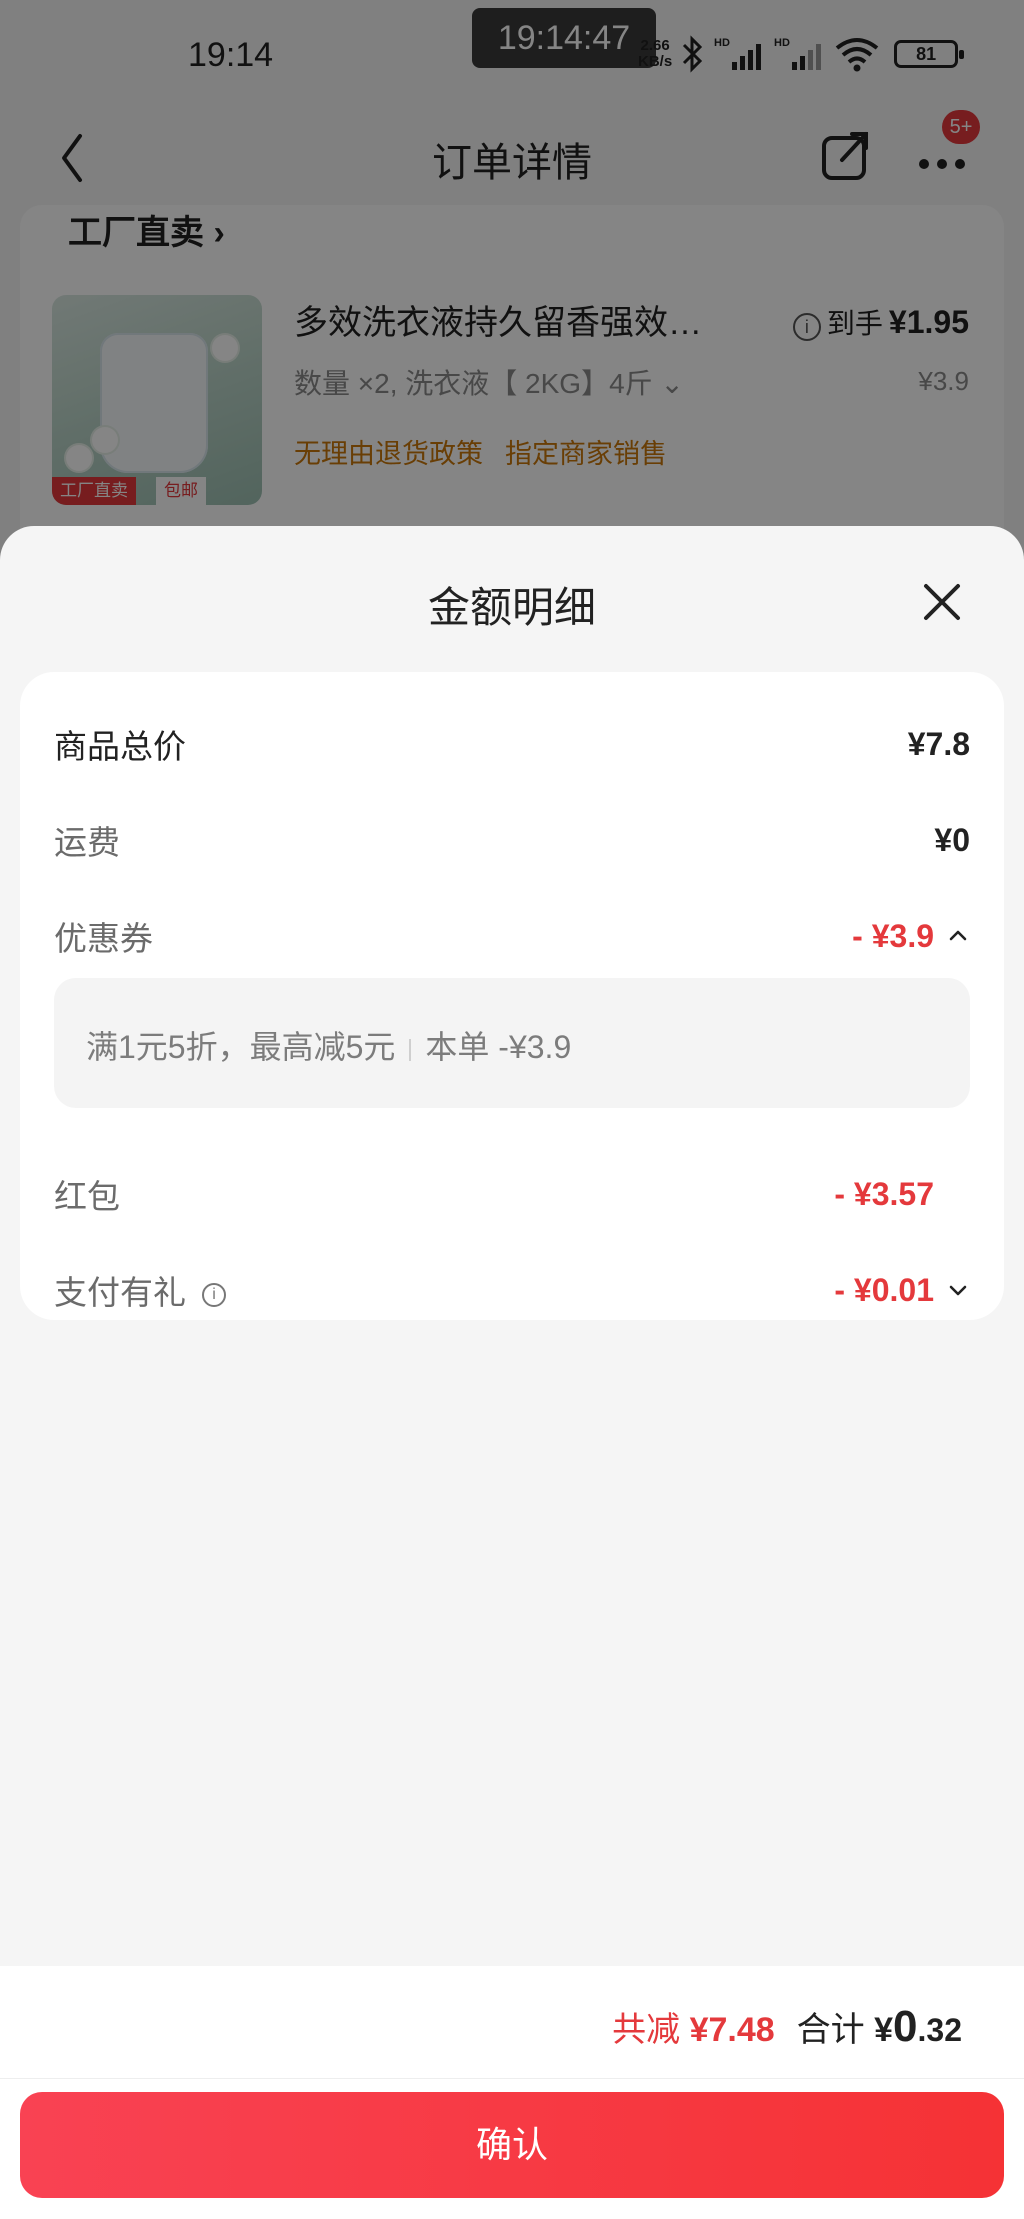  I want to click on confirm-button: 确认, so click(512, 2145).